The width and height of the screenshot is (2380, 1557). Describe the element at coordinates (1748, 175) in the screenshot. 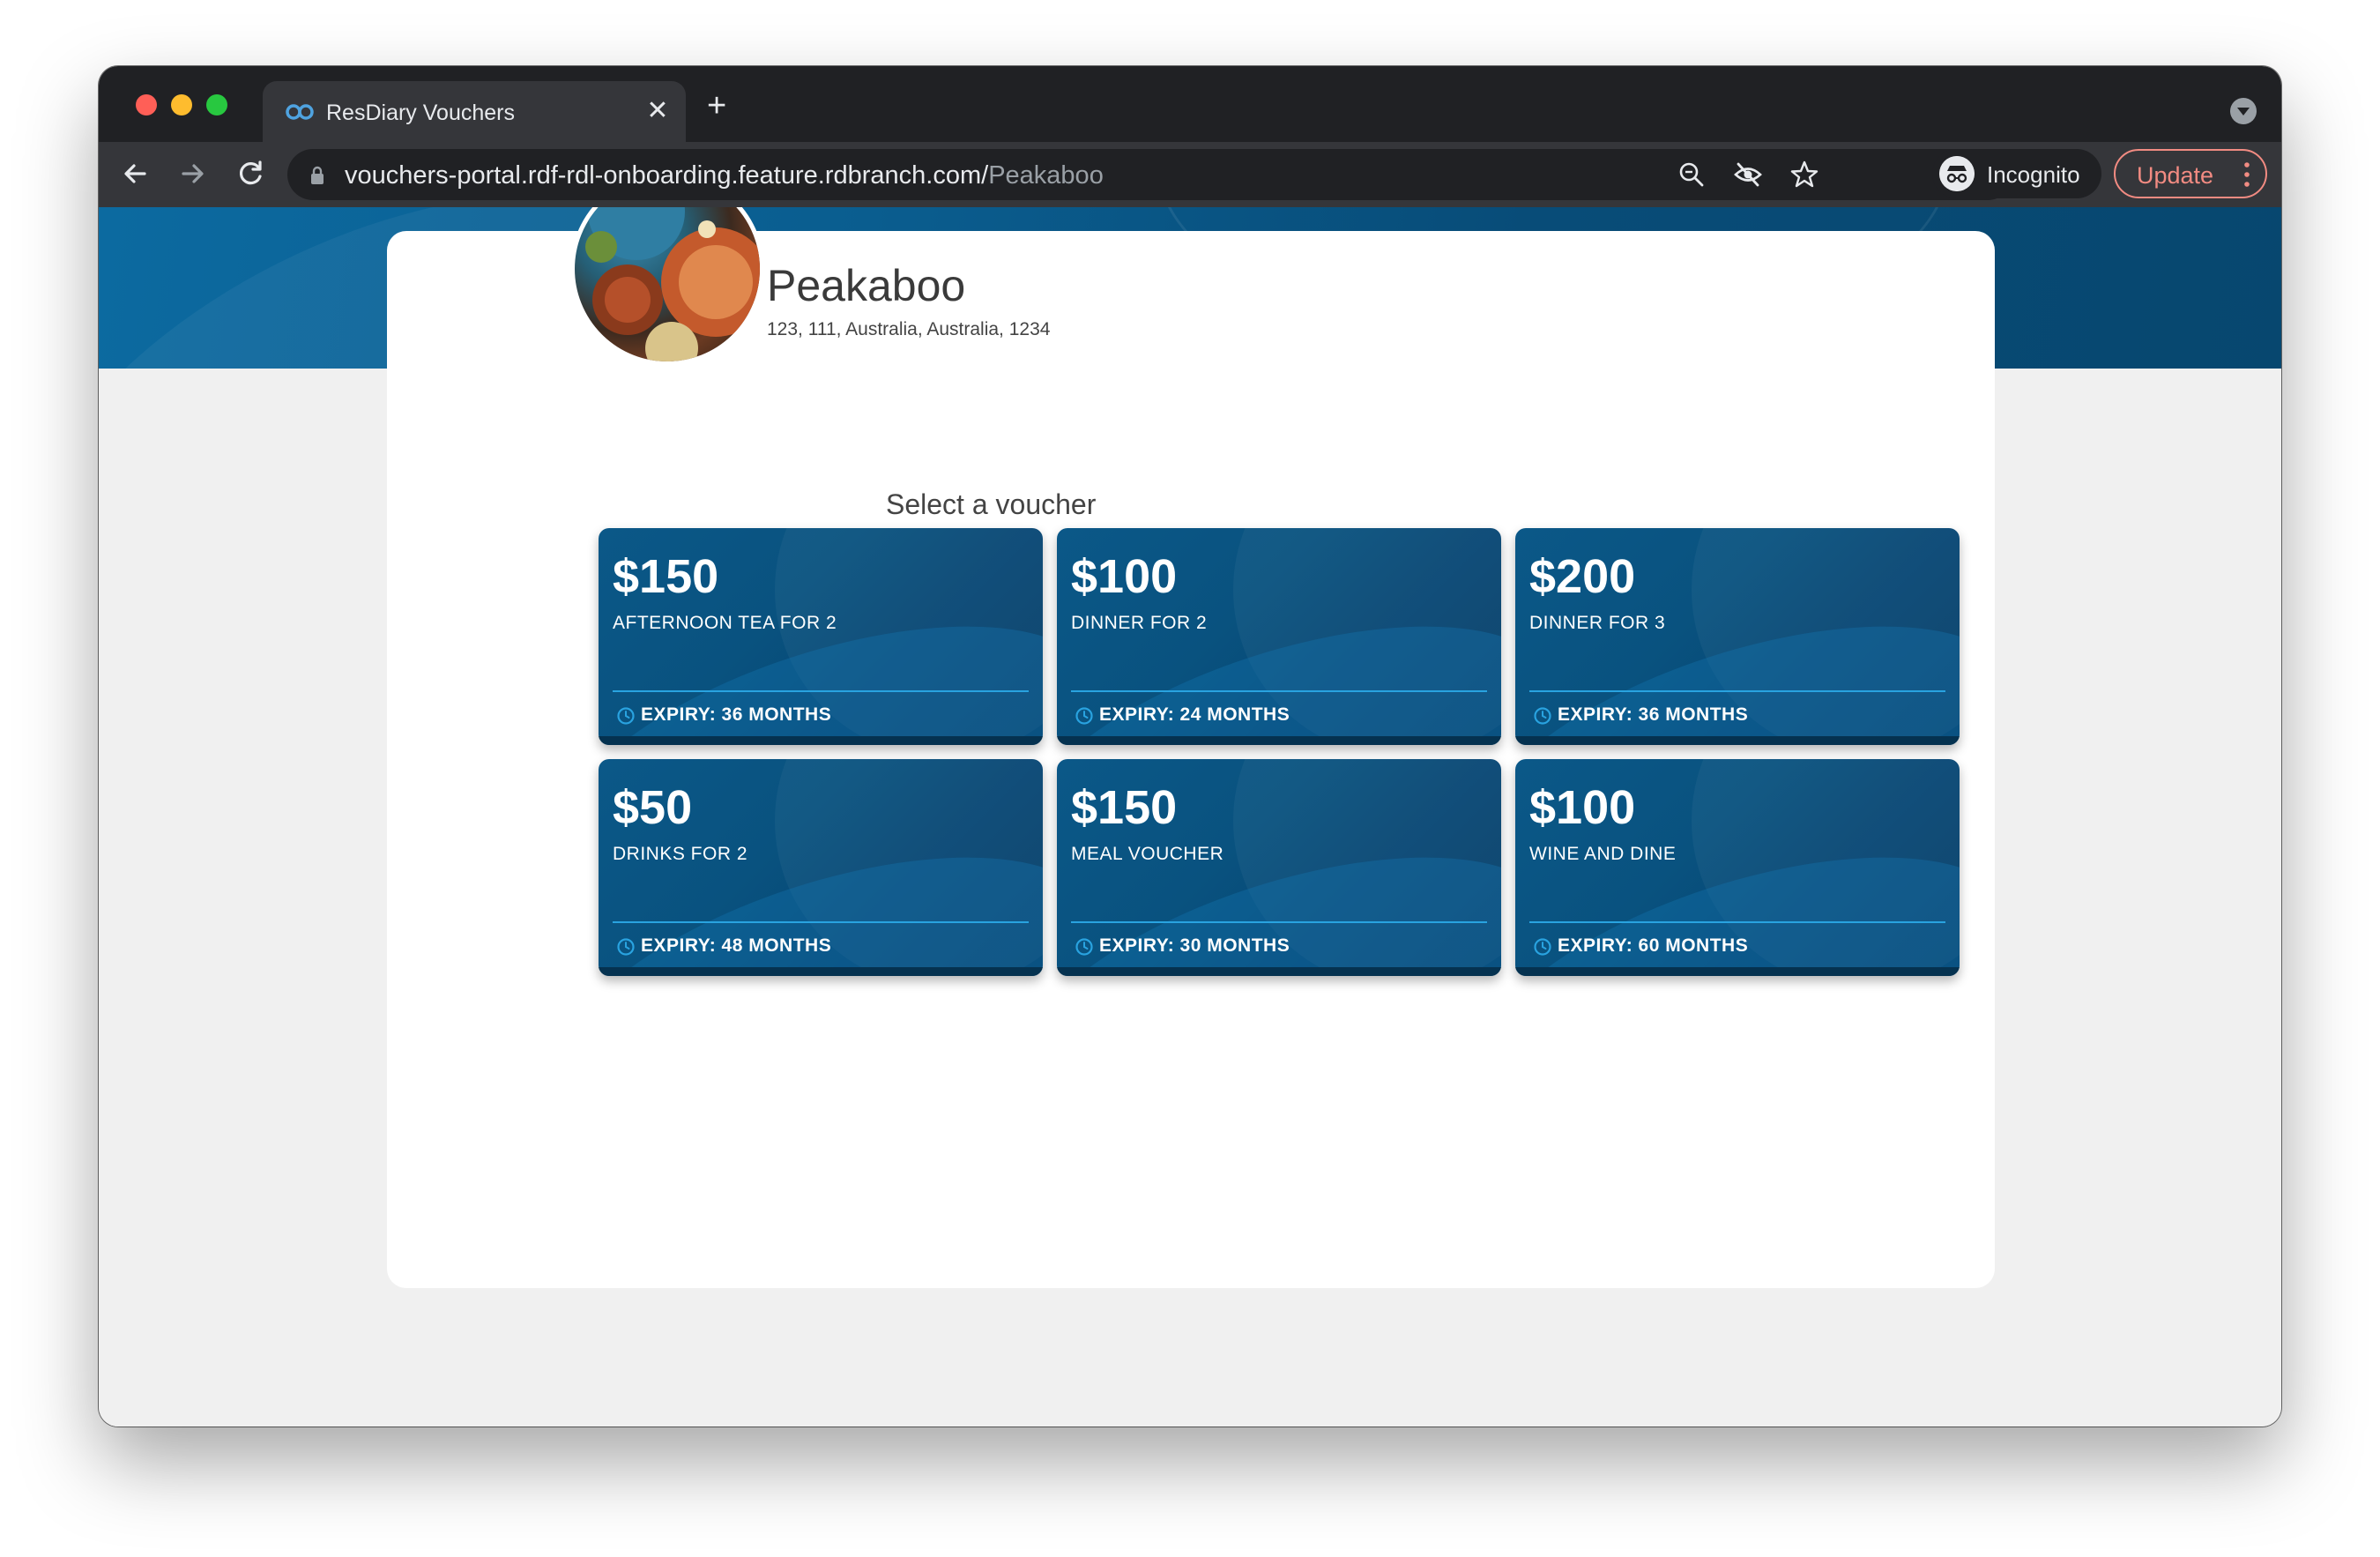

I see `eye-off-icon` at that location.